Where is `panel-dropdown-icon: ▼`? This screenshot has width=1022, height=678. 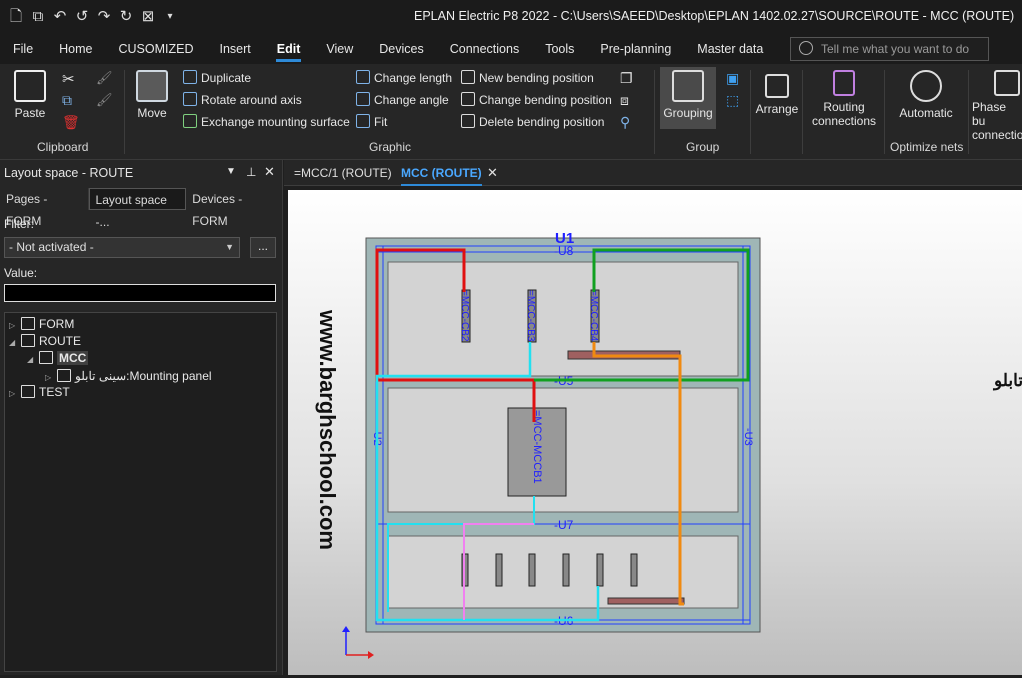 panel-dropdown-icon: ▼ is located at coordinates (231, 171).